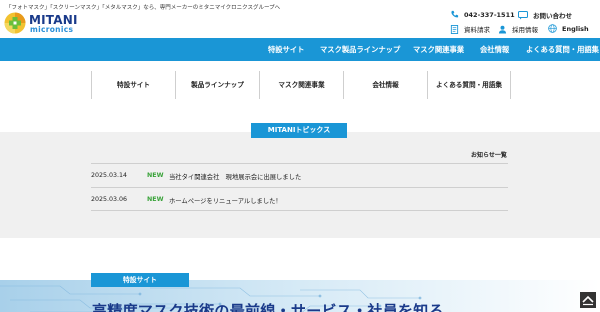  I want to click on nav-item-company: 会社情報, so click(494, 49).